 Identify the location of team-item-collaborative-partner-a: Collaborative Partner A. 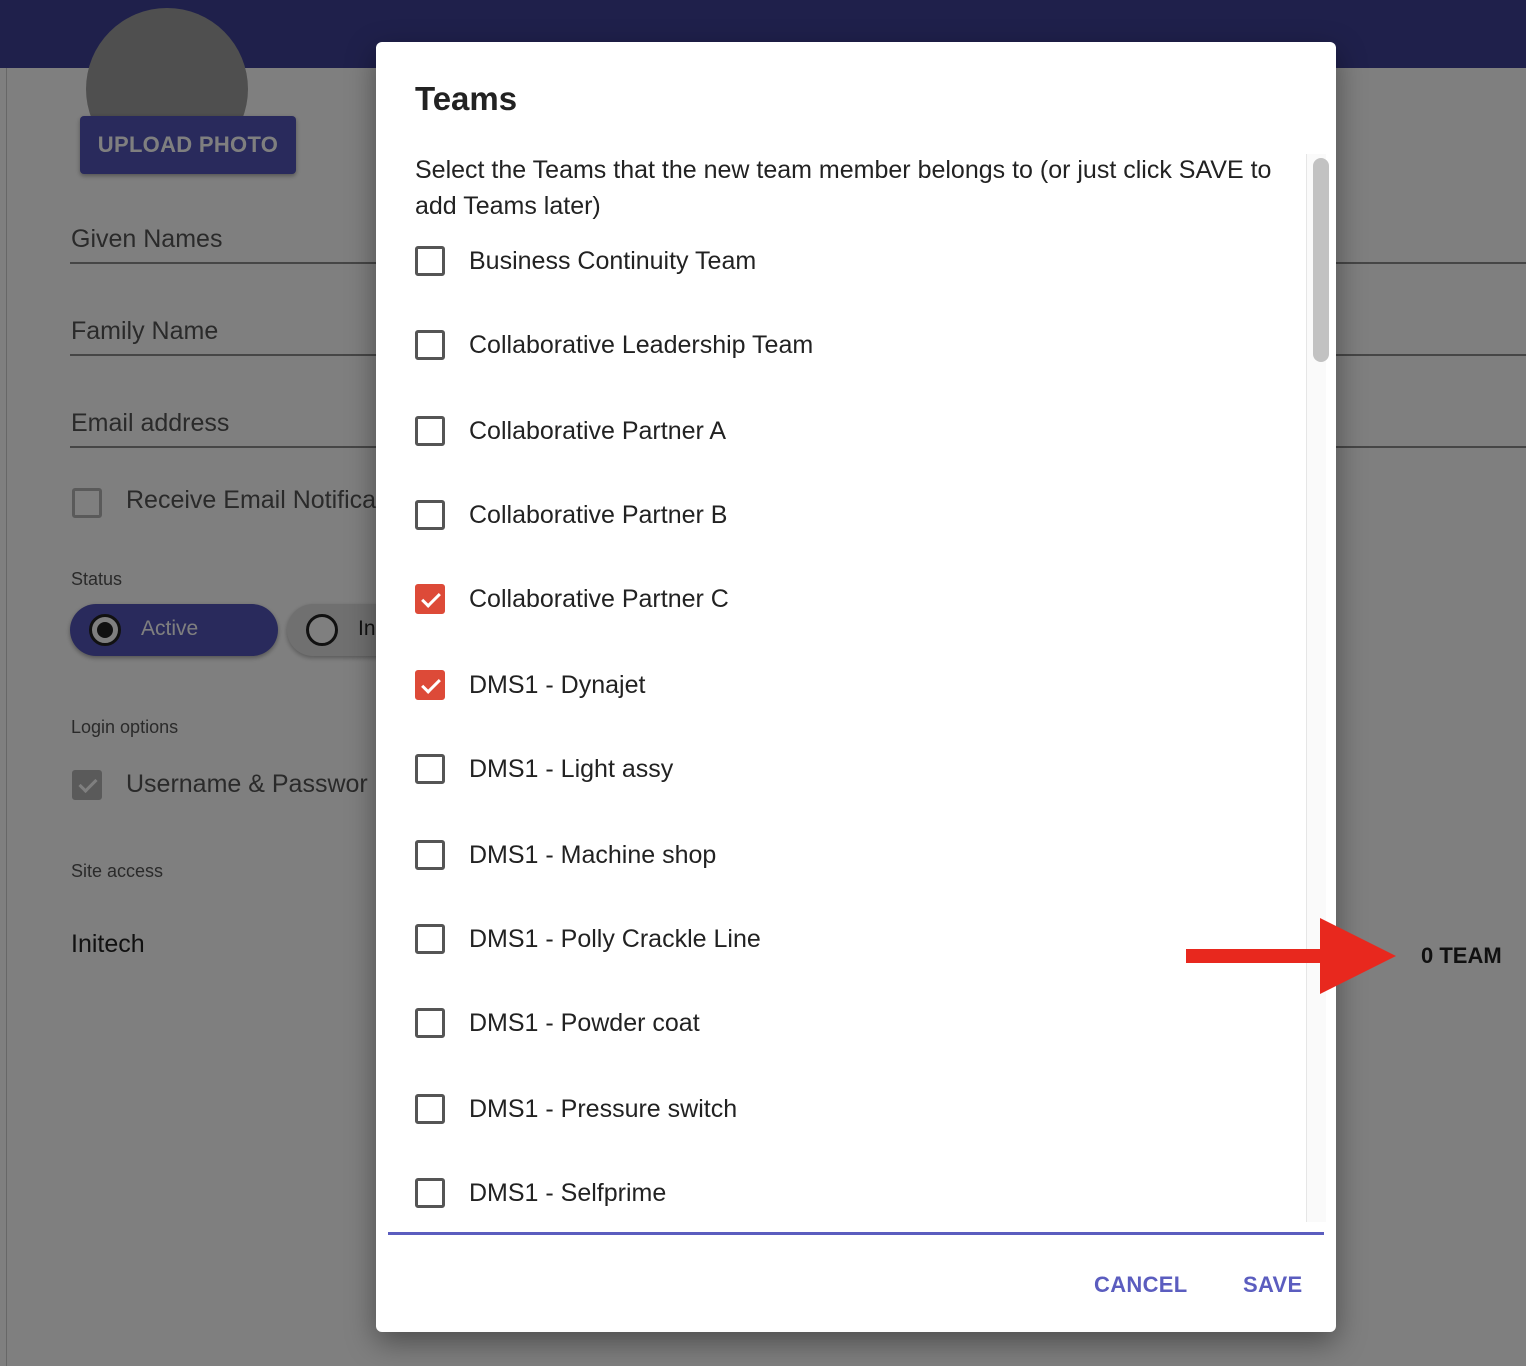
(845, 433).